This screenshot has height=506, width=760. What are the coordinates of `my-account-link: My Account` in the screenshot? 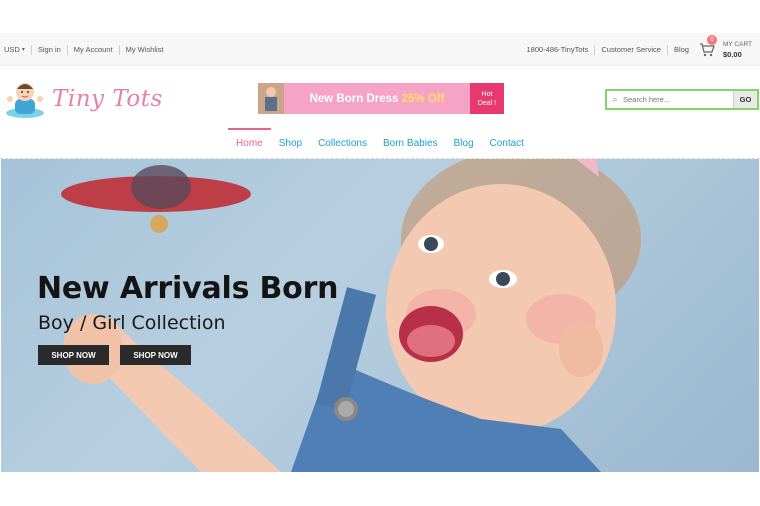 It's located at (93, 49).